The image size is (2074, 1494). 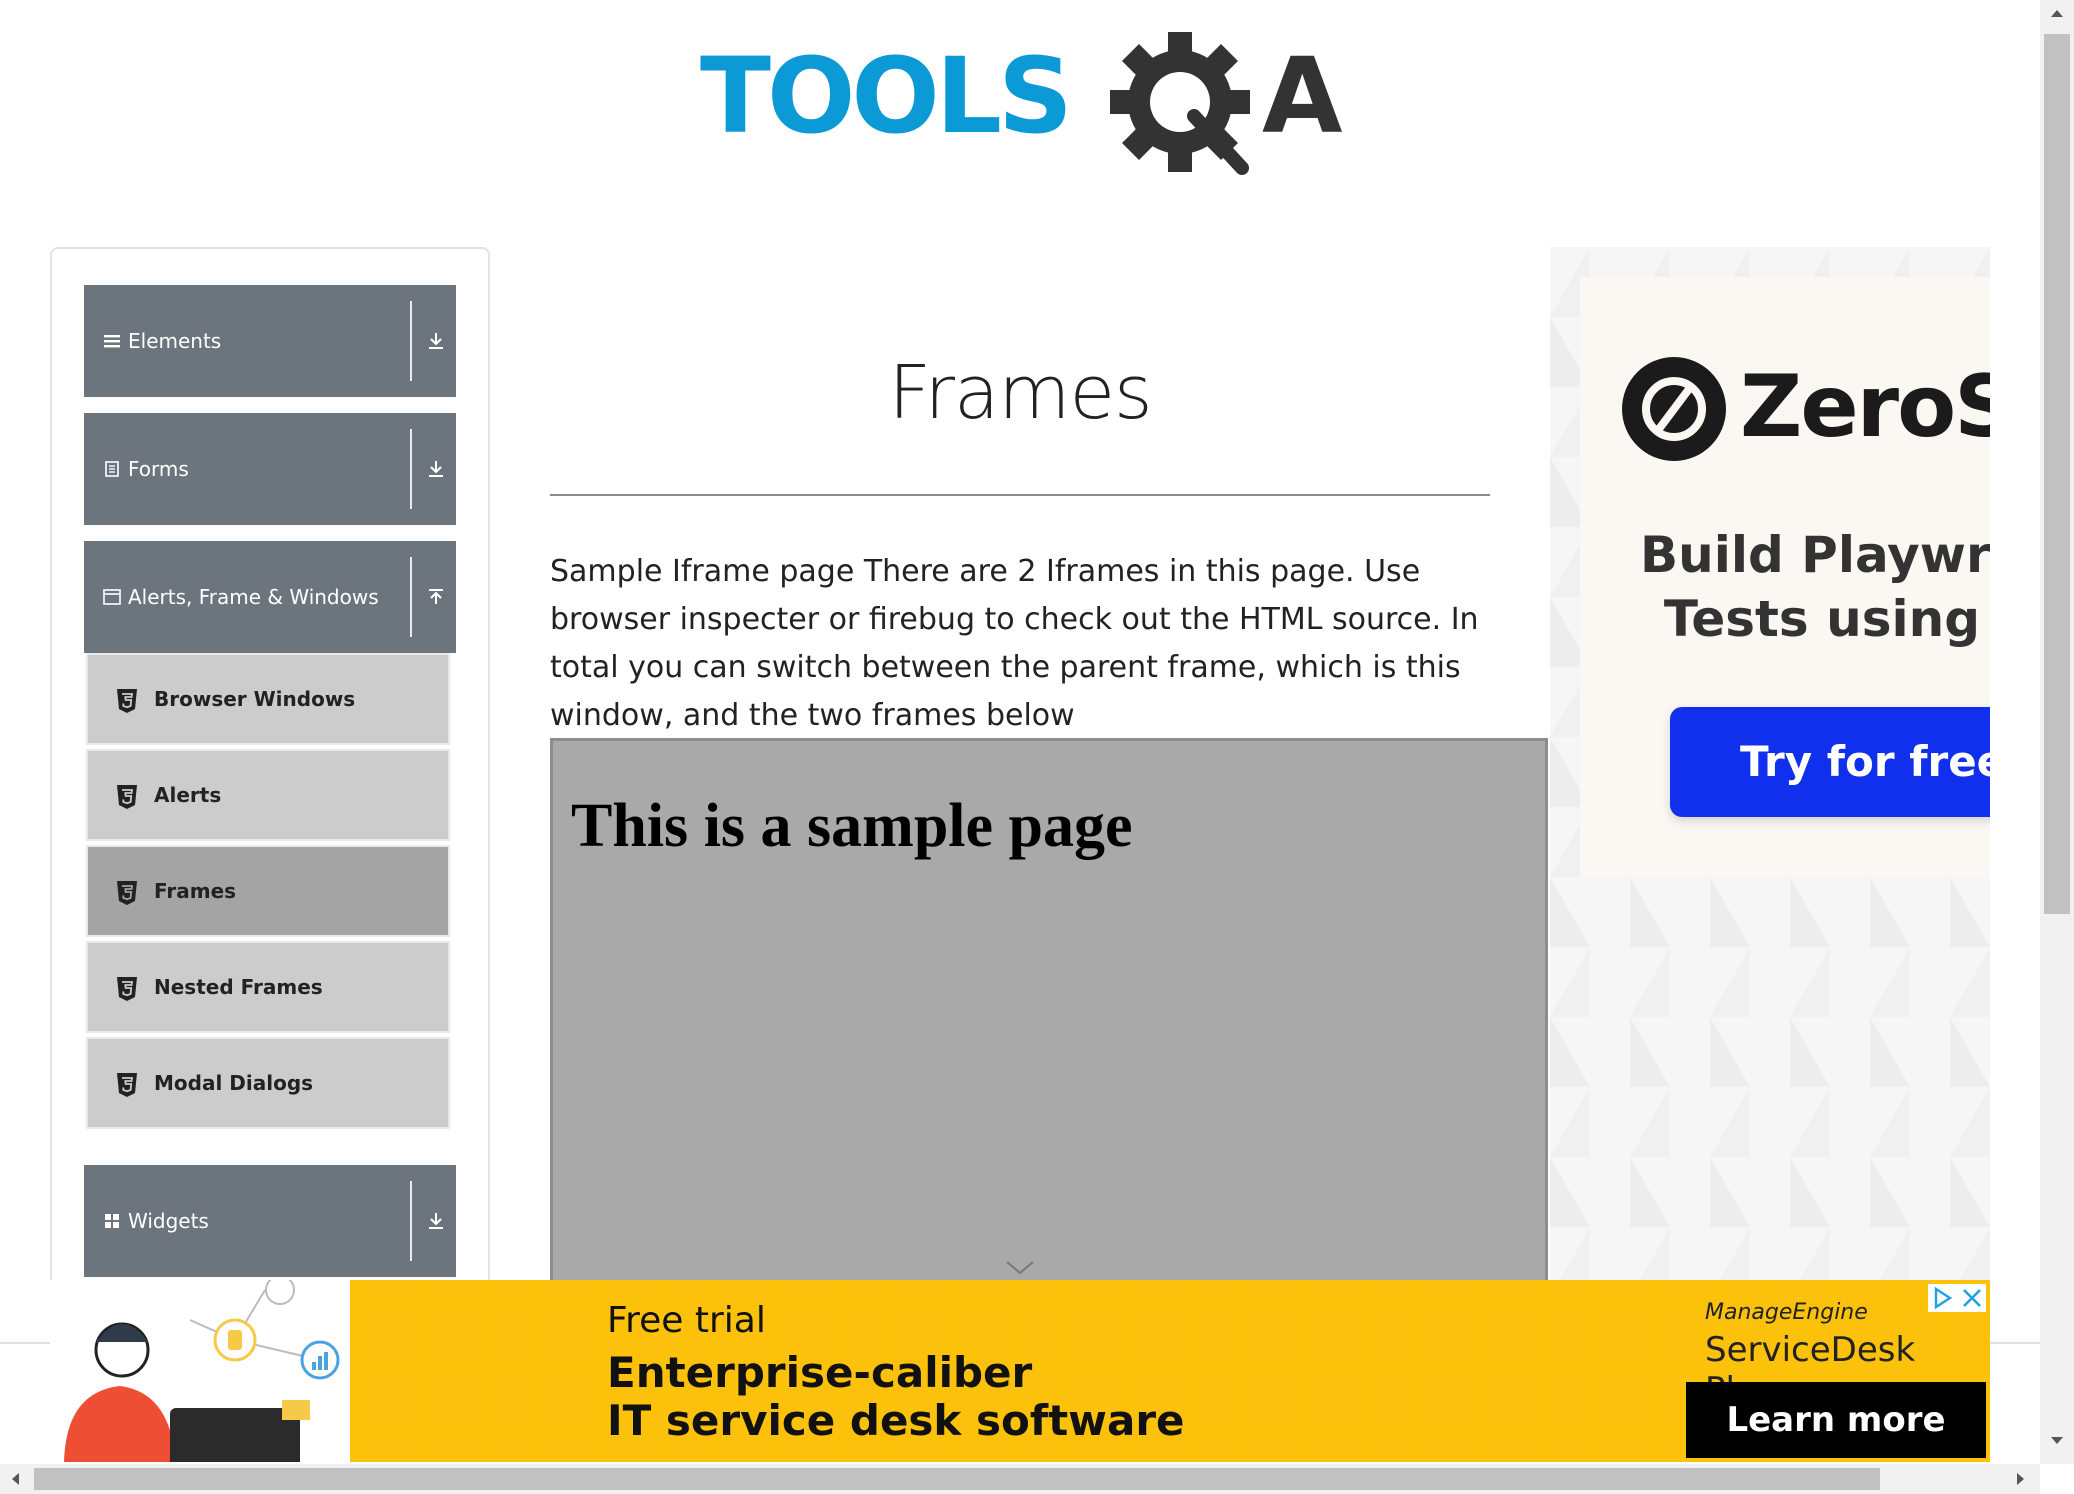 I want to click on sidebar-group-label: Widgets, so click(x=168, y=1221).